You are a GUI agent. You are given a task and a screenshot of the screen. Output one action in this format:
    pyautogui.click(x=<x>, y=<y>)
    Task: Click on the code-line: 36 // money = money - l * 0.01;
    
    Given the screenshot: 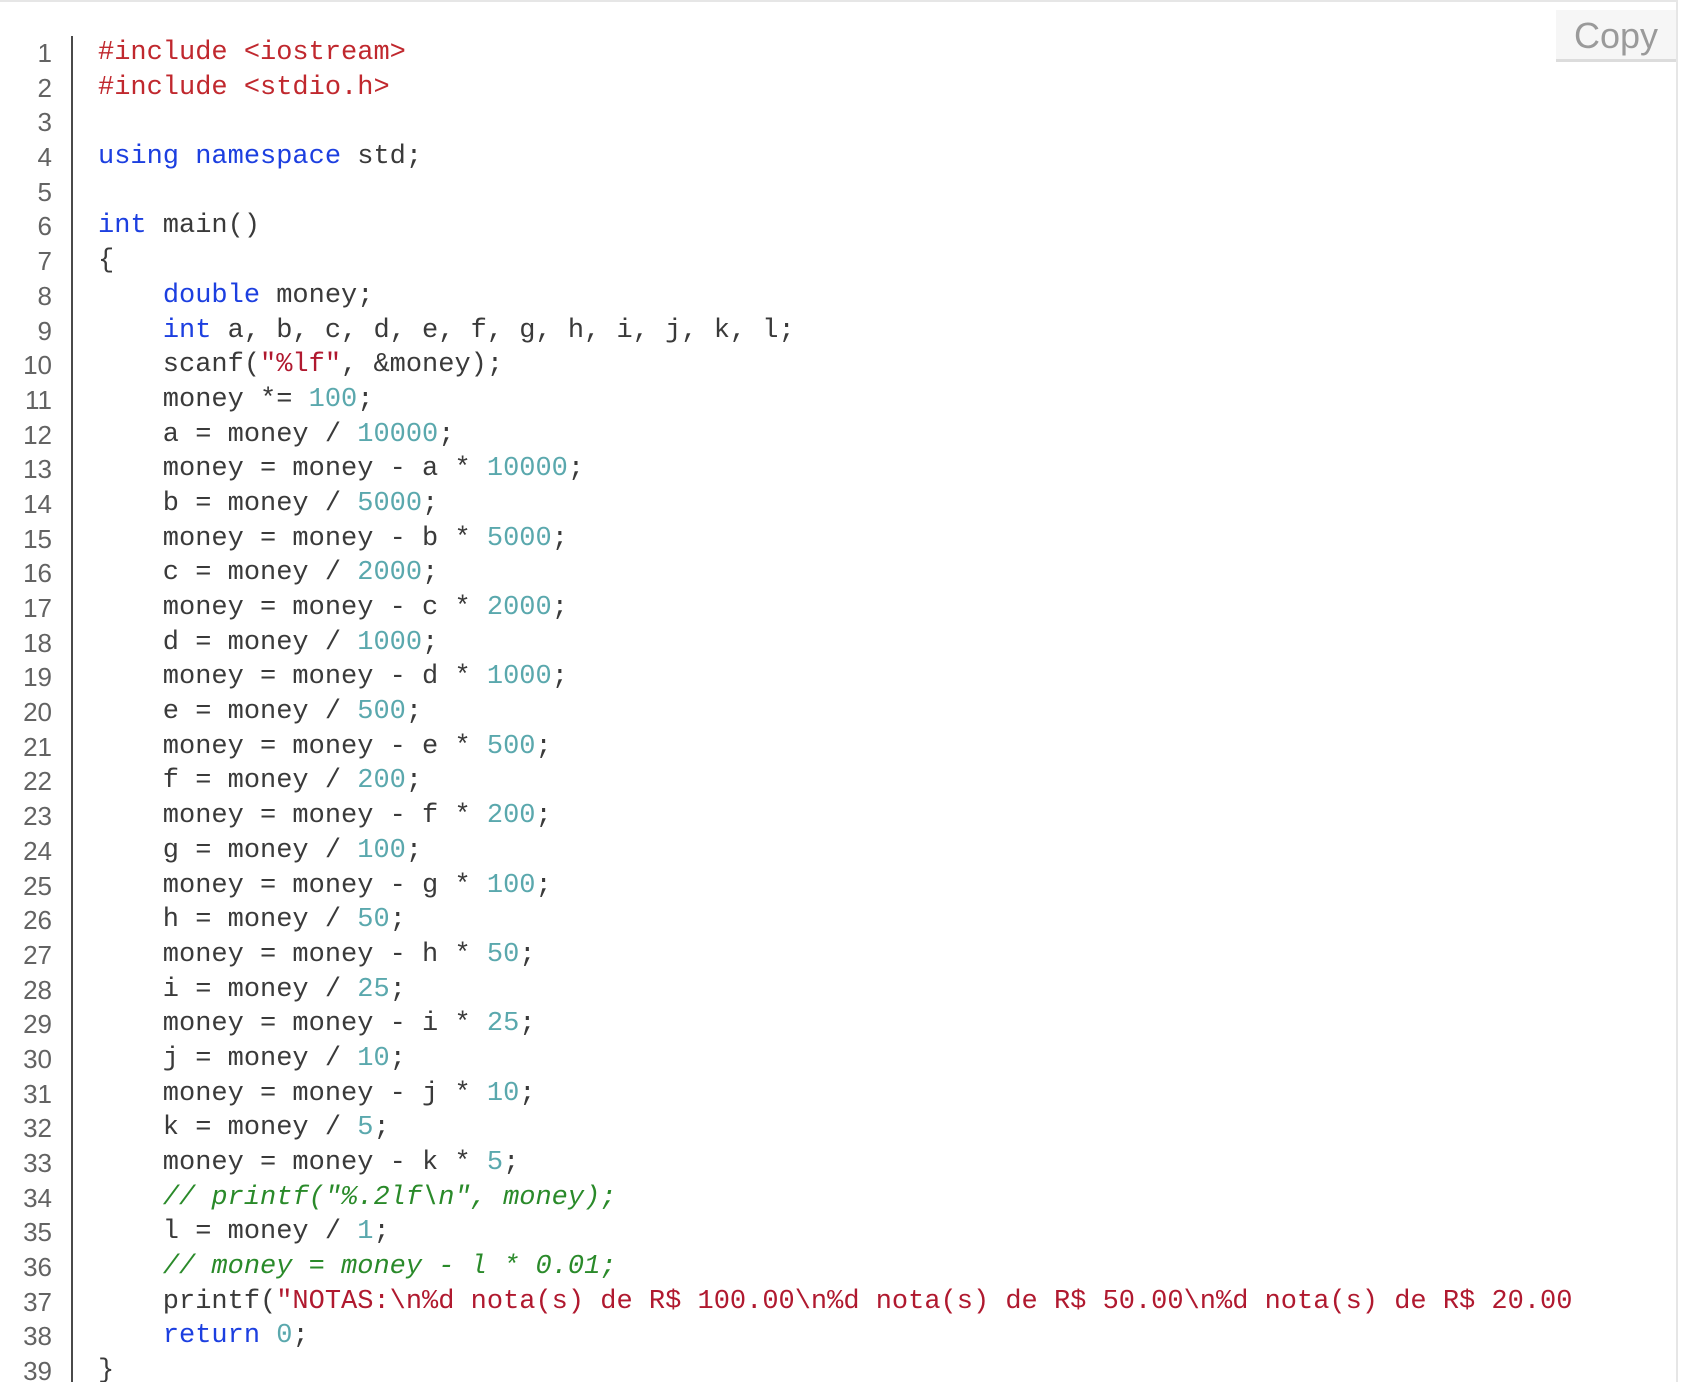 What is the action you would take?
    pyautogui.click(x=838, y=1267)
    